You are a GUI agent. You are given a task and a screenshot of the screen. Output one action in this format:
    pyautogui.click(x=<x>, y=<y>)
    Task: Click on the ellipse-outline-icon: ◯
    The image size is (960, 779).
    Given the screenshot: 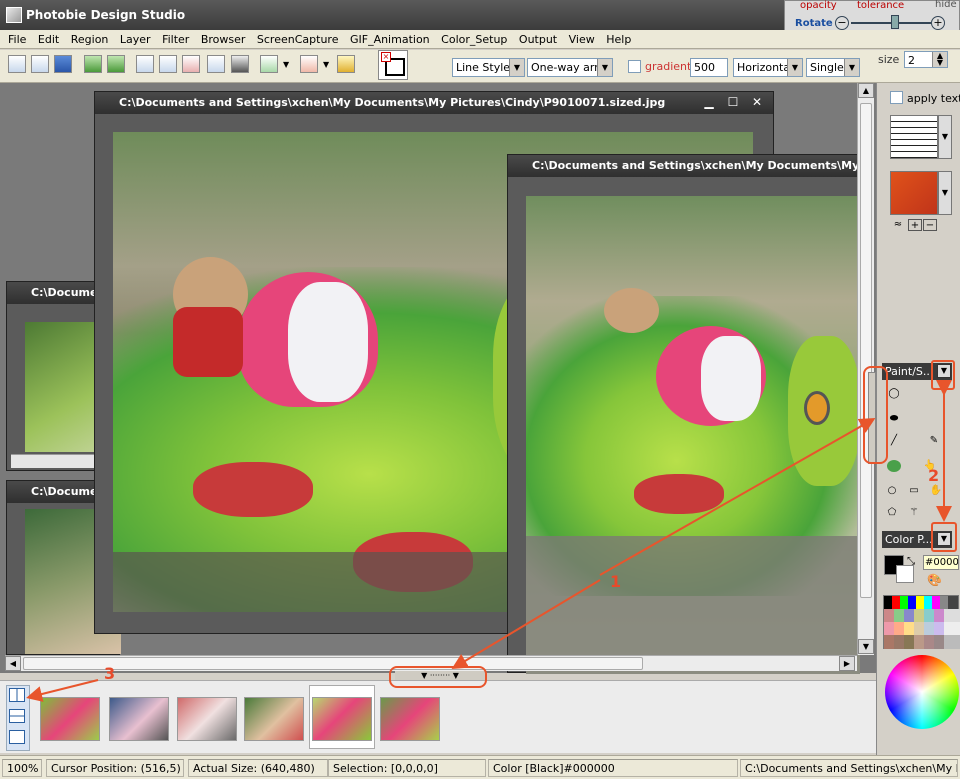 What is the action you would take?
    pyautogui.click(x=894, y=394)
    